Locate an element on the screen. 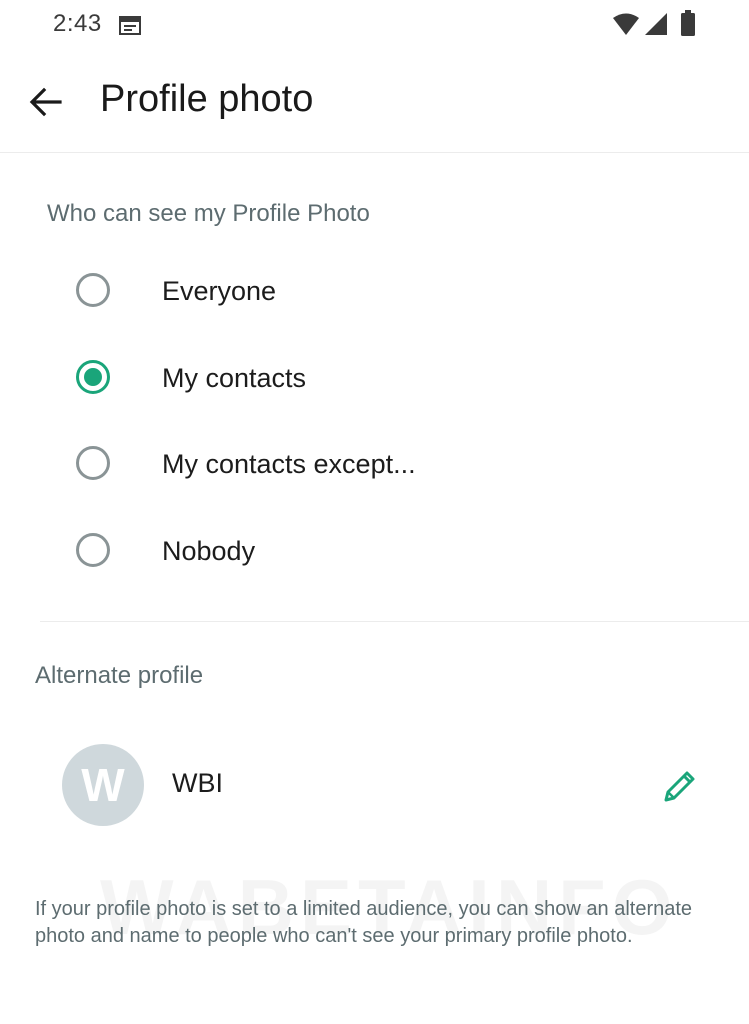  app-bar: Profile photo is located at coordinates (374, 102).